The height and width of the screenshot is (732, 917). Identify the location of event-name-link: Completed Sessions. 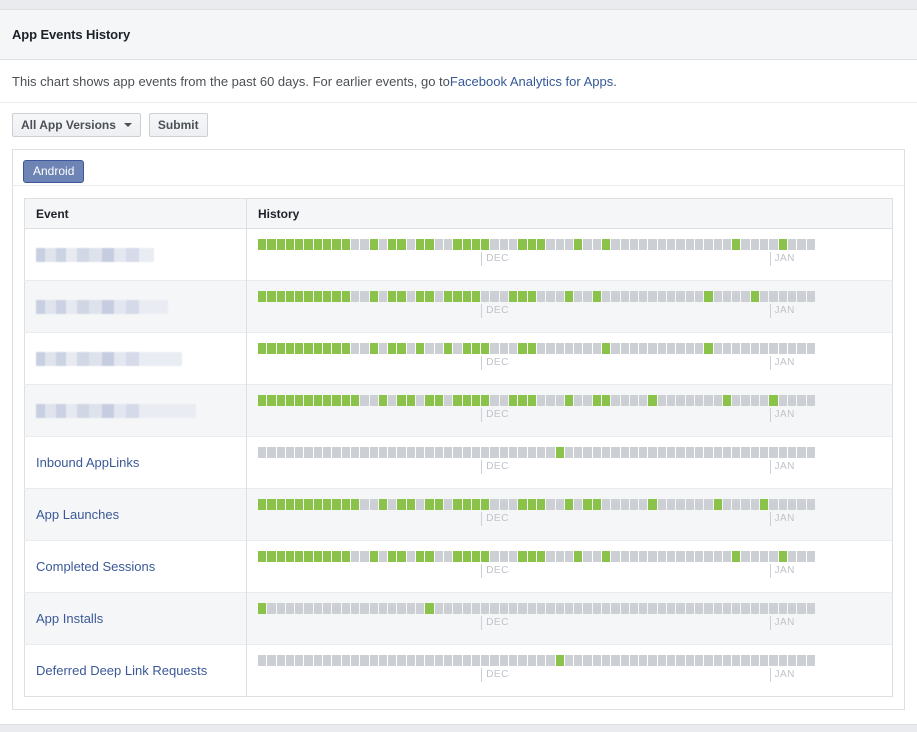
(95, 566).